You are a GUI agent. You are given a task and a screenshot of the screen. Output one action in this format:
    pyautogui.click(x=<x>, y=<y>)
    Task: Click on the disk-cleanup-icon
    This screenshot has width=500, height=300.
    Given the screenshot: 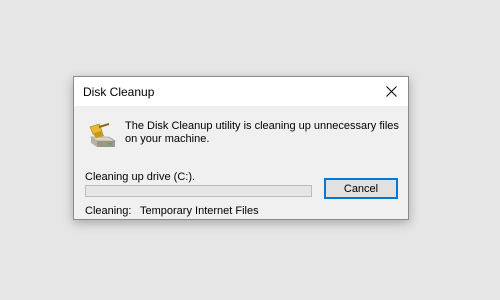 What is the action you would take?
    pyautogui.click(x=102, y=135)
    